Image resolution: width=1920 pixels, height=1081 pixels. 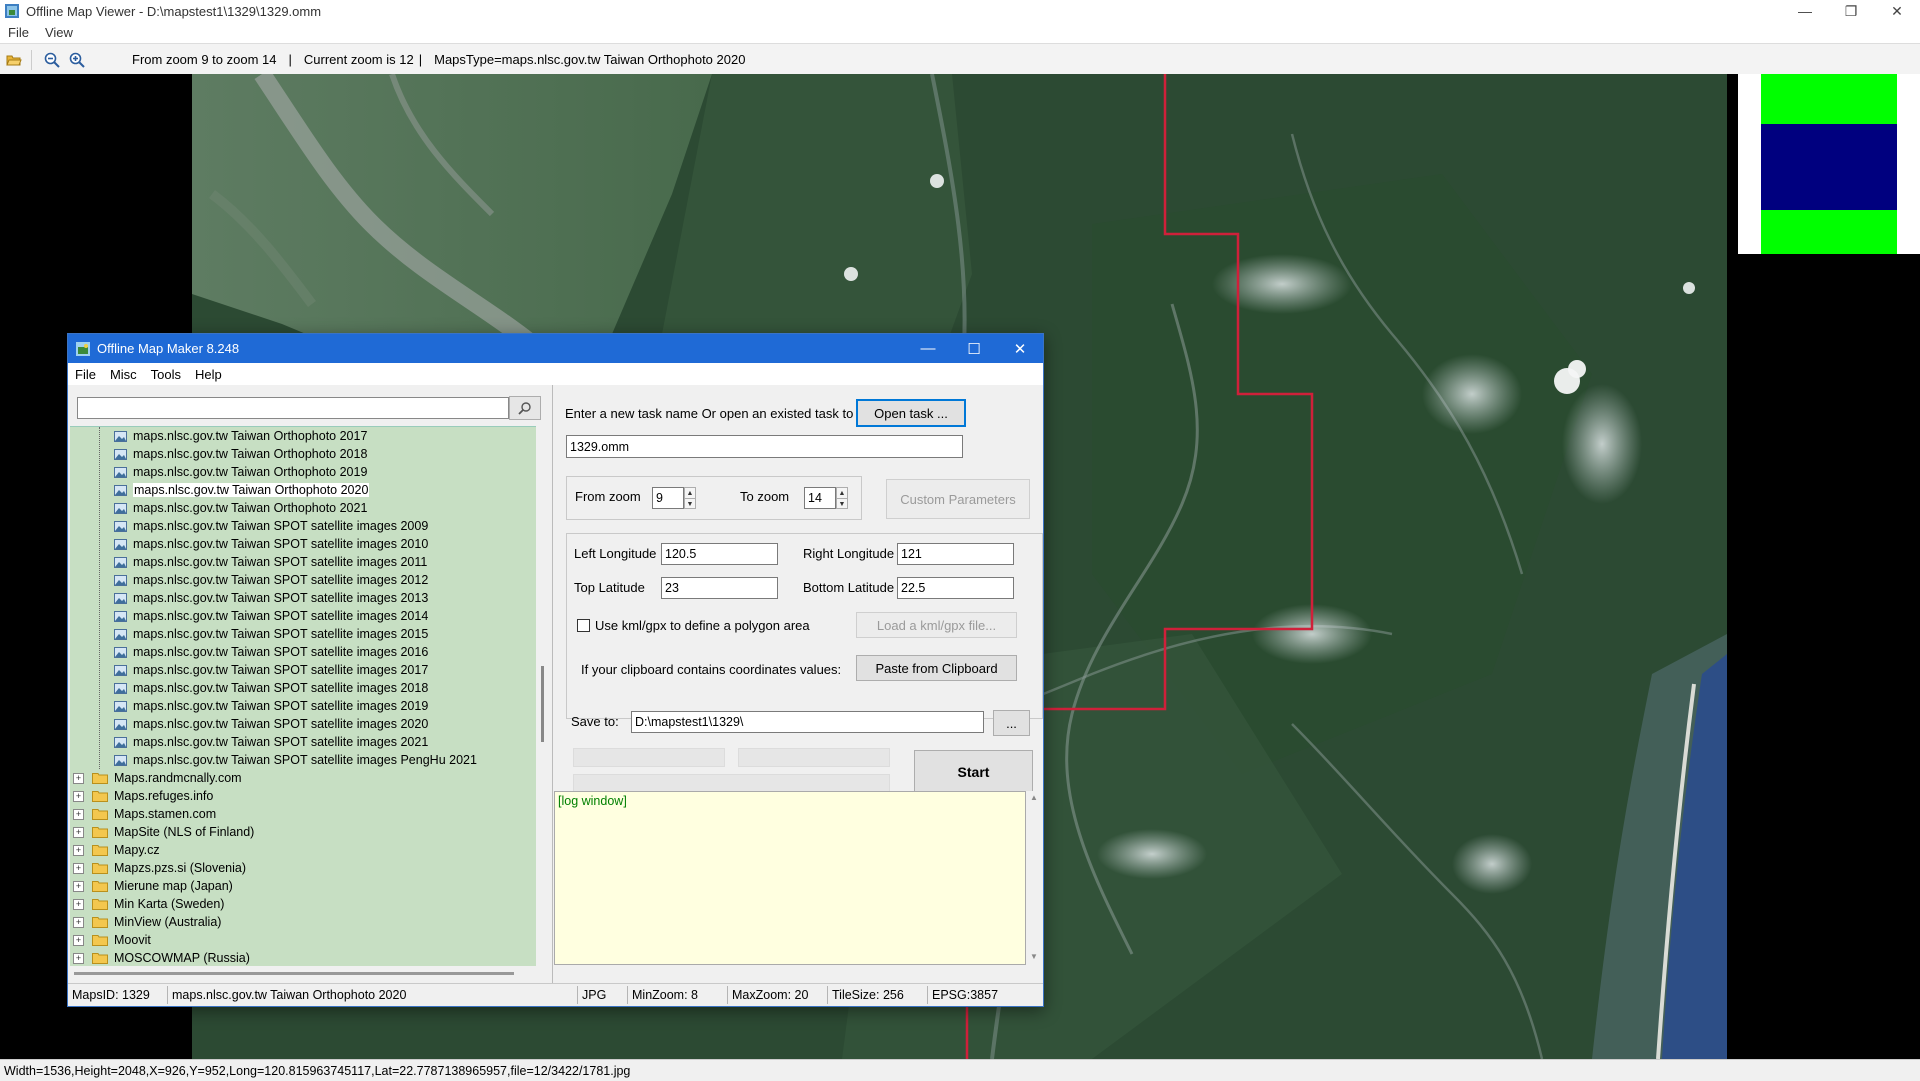 What do you see at coordinates (169, 868) in the screenshot?
I see `tree-folder: Mapzs.pzs.si (Slovenia)` at bounding box center [169, 868].